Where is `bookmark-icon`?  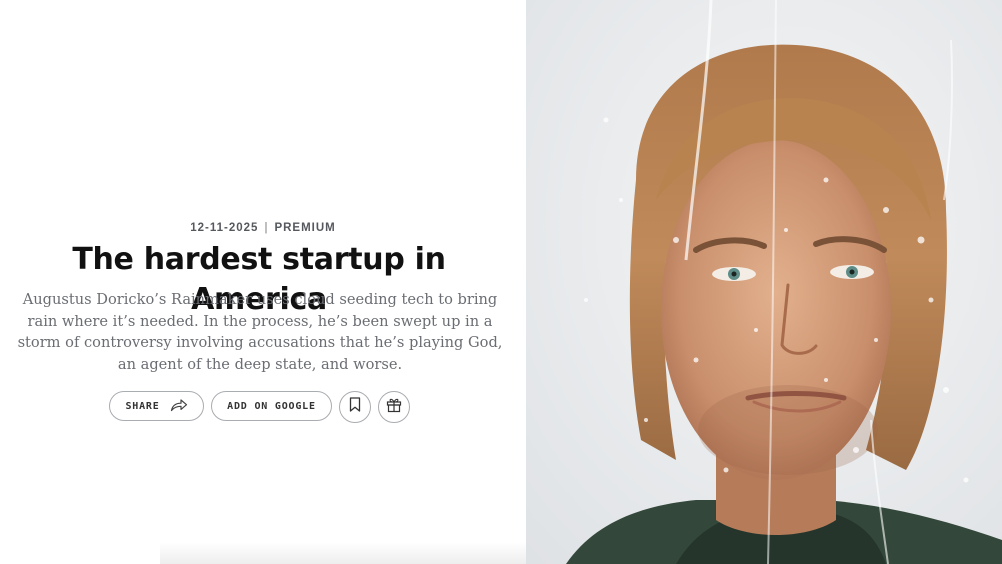
bookmark-icon is located at coordinates (355, 407).